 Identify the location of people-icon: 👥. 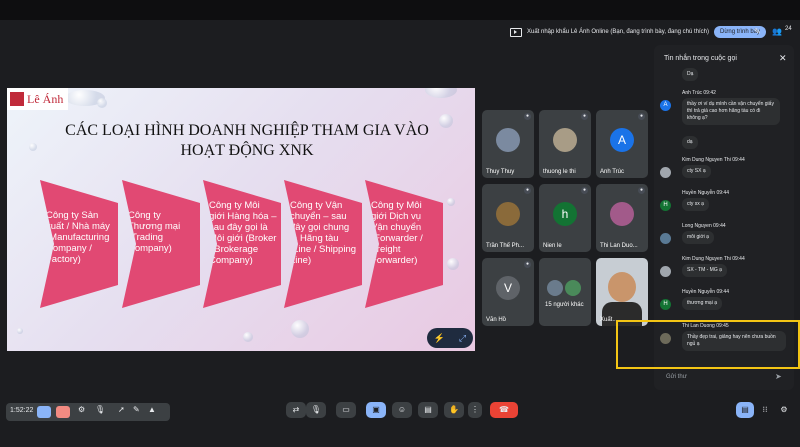
(777, 31).